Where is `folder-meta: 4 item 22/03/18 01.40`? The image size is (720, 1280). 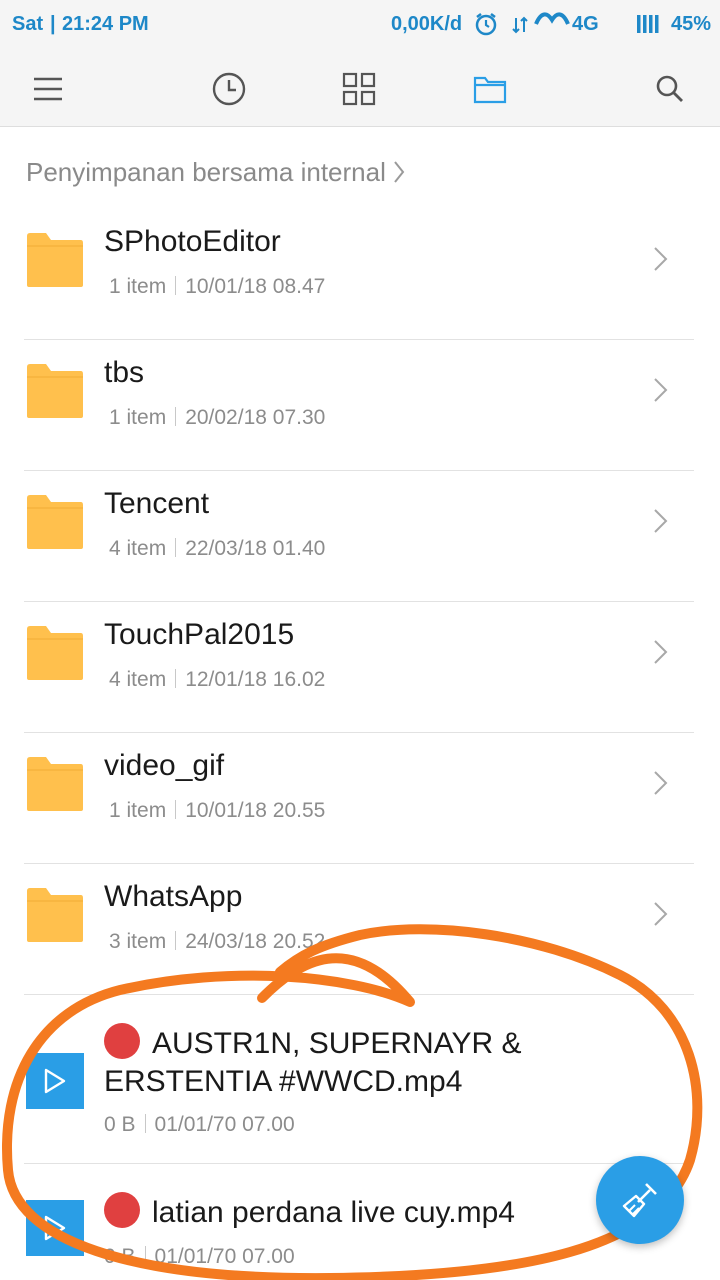
folder-meta: 4 item 22/03/18 01.40 is located at coordinates (217, 549).